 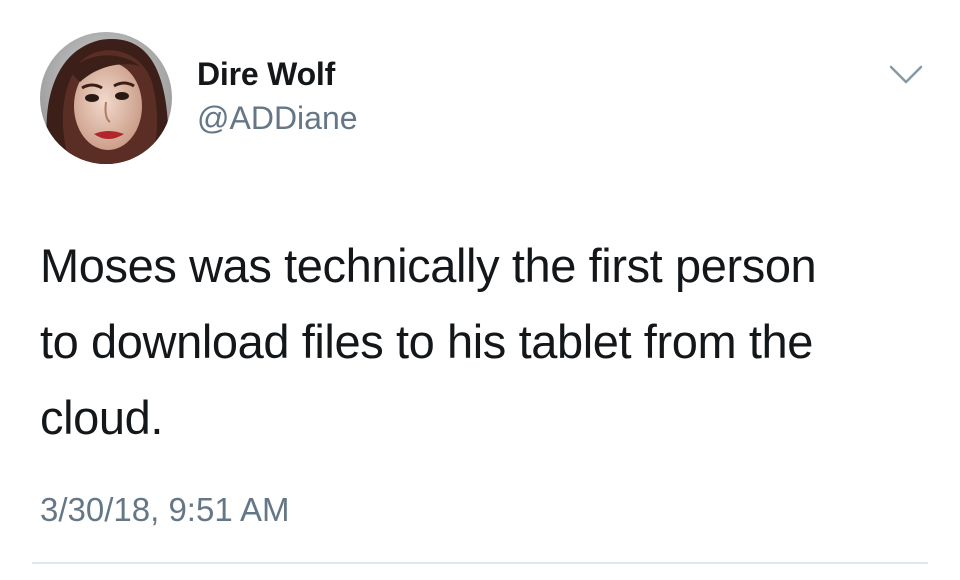 I want to click on avatar, so click(x=106, y=98).